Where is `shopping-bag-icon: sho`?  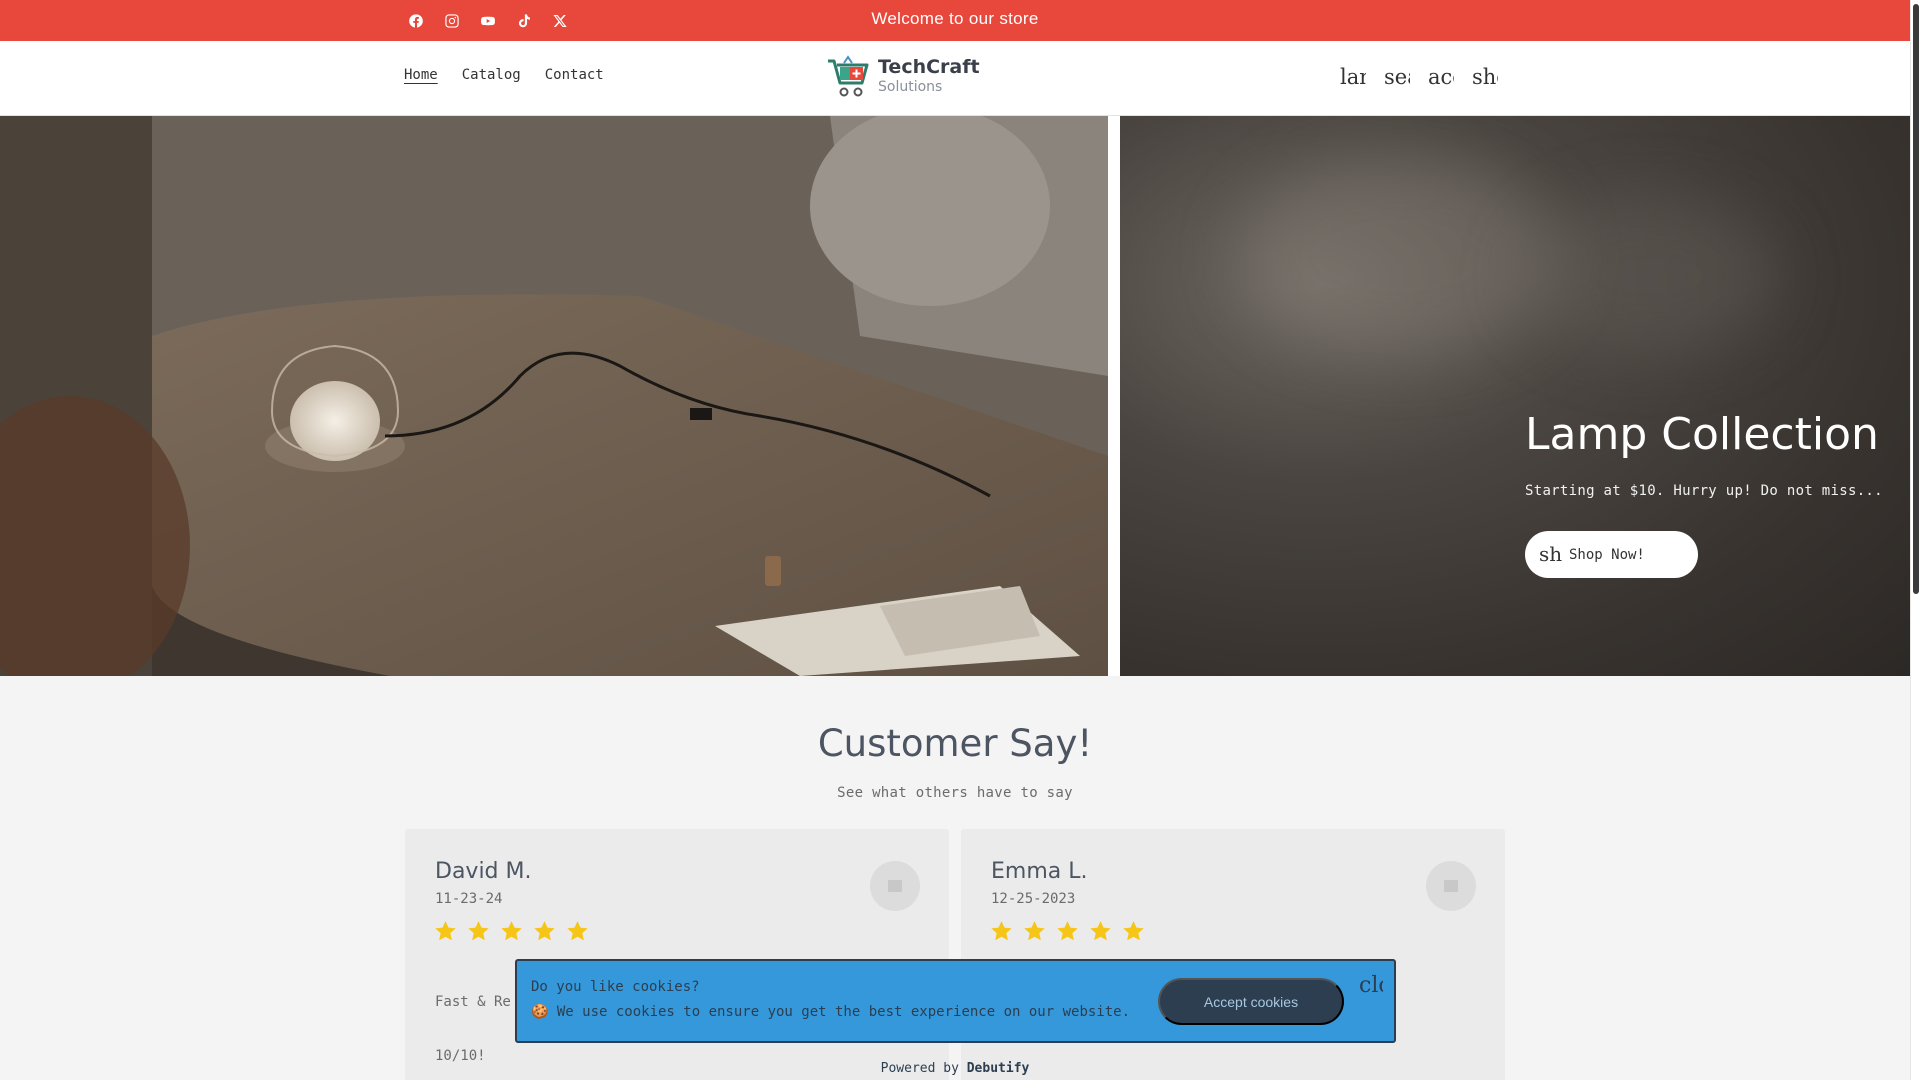 shopping-bag-icon: sho is located at coordinates (1551, 553).